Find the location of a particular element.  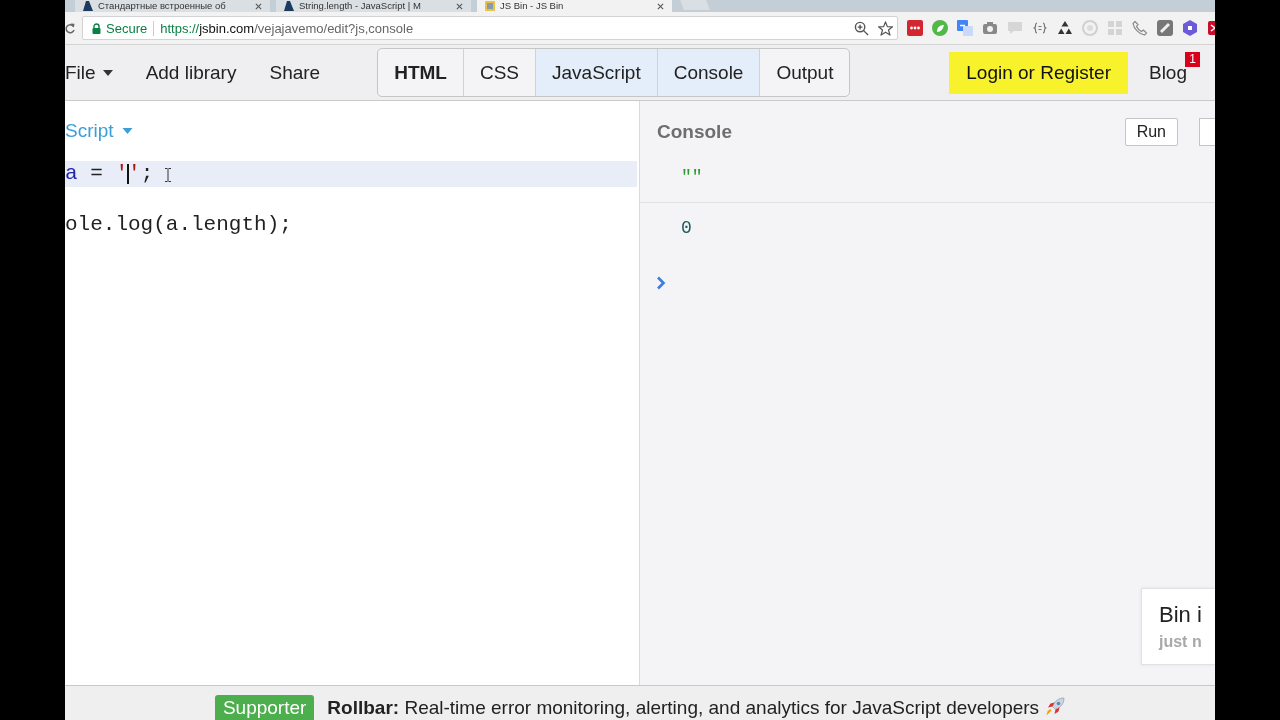

panel-tab: Console is located at coordinates (708, 72).